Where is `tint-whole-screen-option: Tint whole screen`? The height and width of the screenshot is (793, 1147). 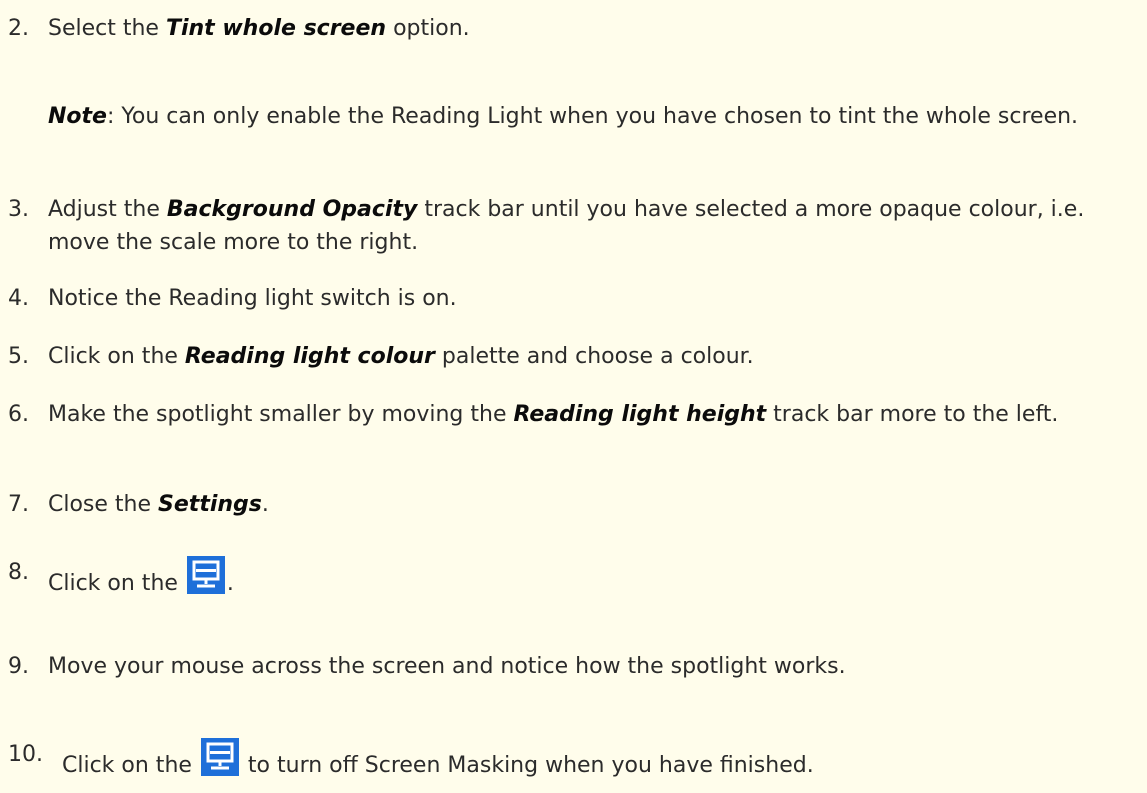
tint-whole-screen-option: Tint whole screen is located at coordinates (276, 28).